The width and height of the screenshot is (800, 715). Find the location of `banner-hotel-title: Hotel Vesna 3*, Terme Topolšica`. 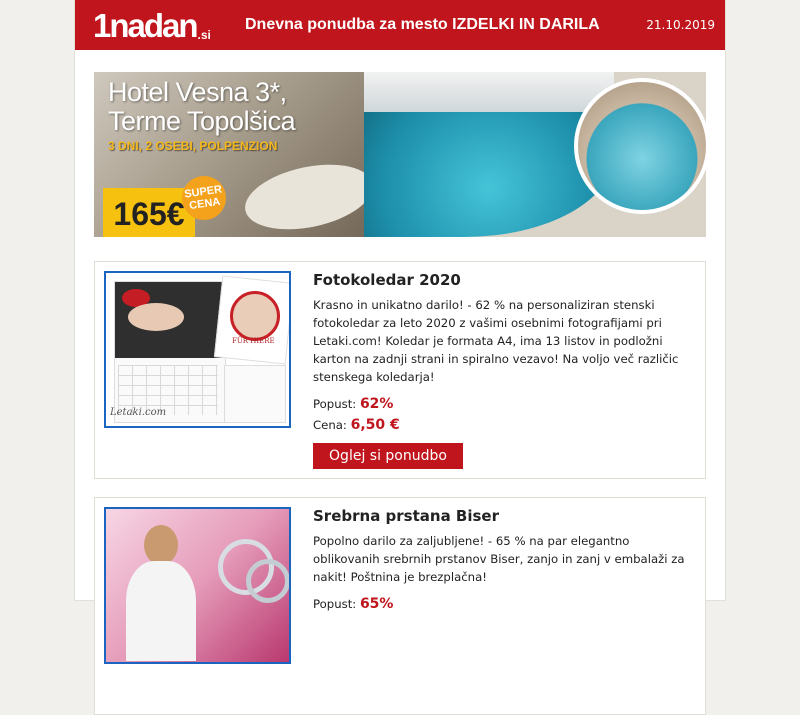

banner-hotel-title: Hotel Vesna 3*, Terme Topolšica is located at coordinates (202, 106).